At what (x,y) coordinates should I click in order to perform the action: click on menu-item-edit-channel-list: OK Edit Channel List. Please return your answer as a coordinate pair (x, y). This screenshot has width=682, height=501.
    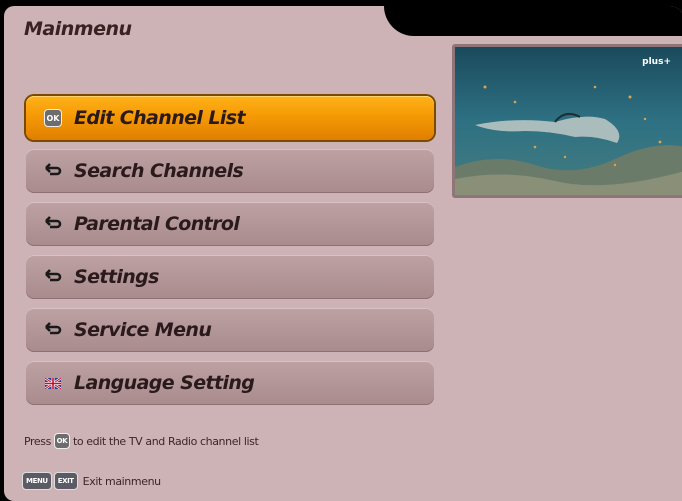
    Looking at the image, I should click on (230, 118).